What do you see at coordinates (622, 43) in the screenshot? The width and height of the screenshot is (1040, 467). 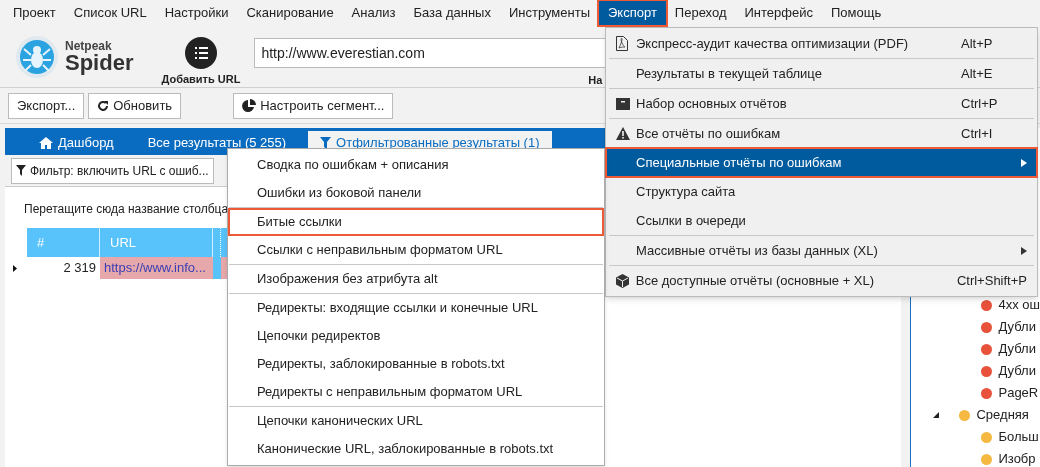 I see `pdf-file-icon` at bounding box center [622, 43].